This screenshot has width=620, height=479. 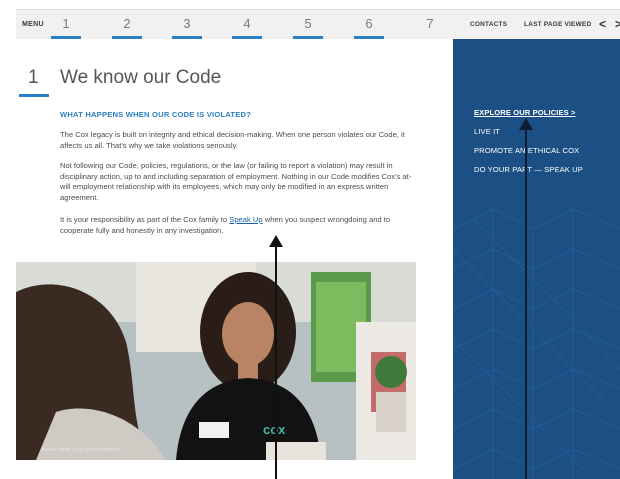 I want to click on page-tab-4: 4, so click(x=247, y=27).